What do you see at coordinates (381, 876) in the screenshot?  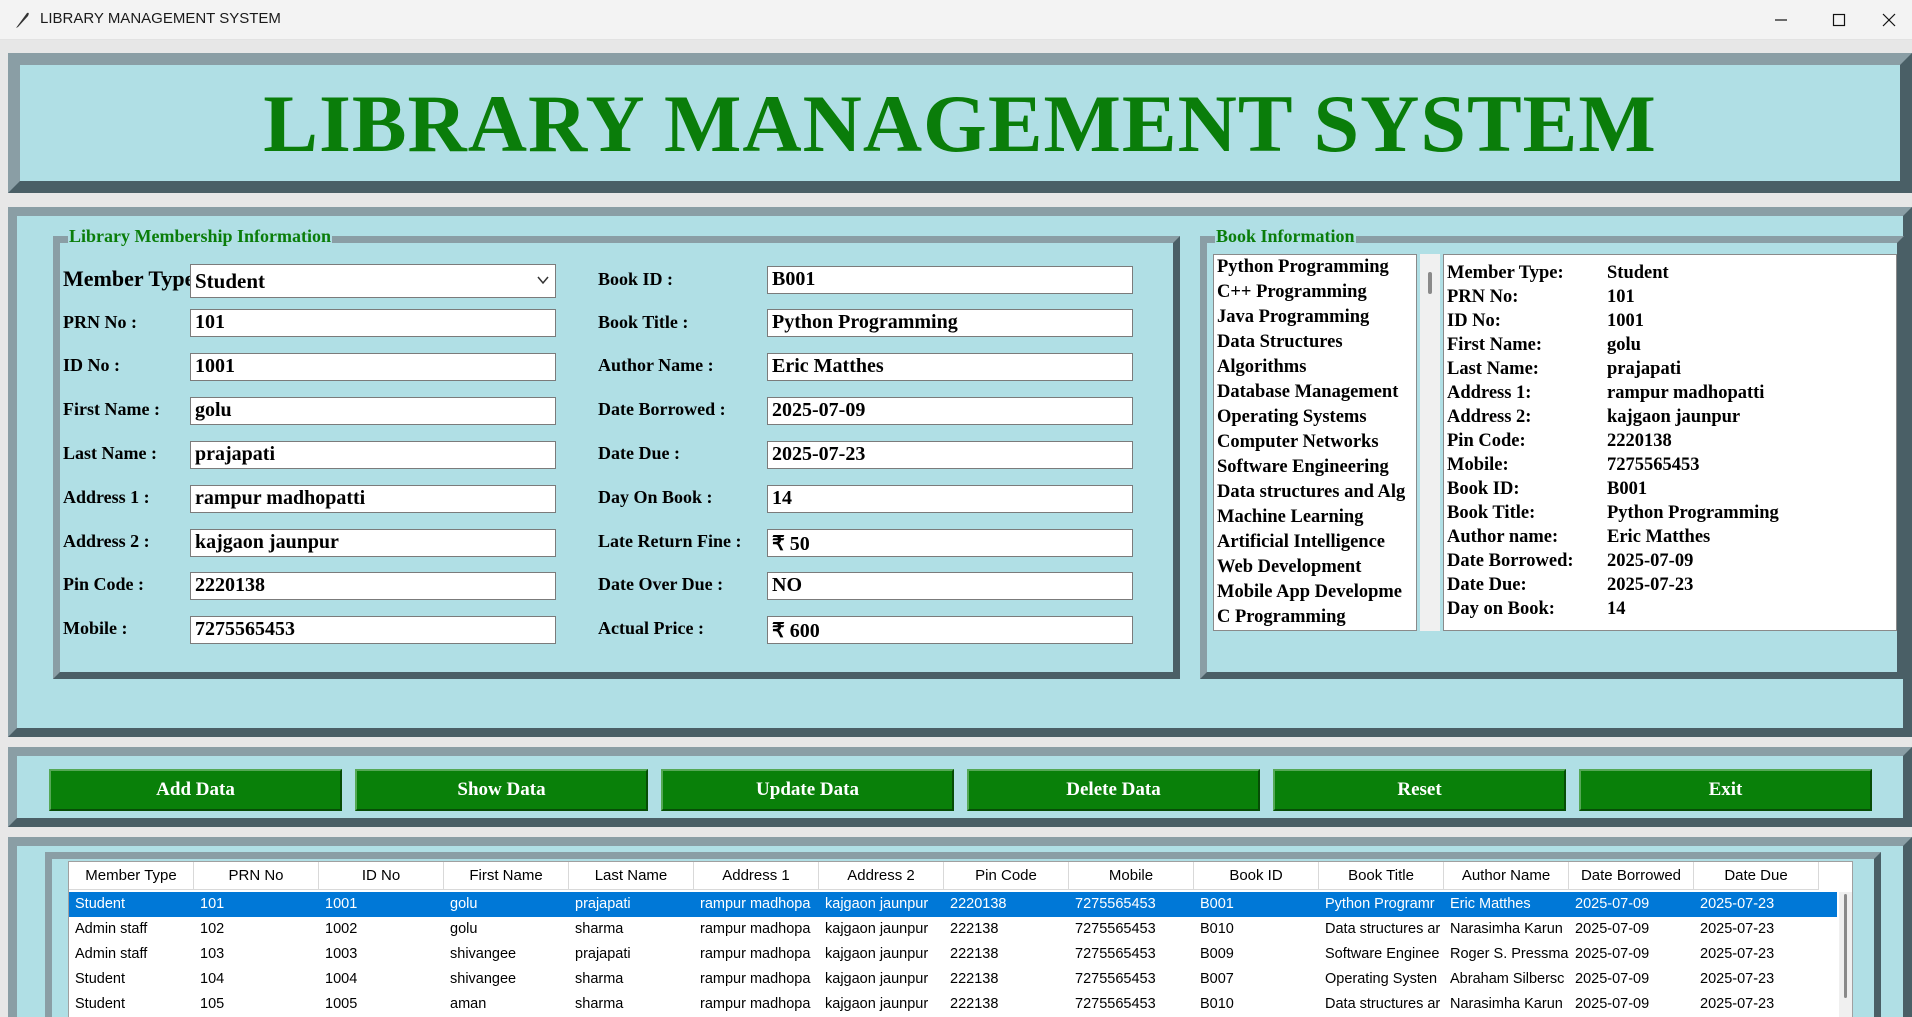 I see `column-header: ID No` at bounding box center [381, 876].